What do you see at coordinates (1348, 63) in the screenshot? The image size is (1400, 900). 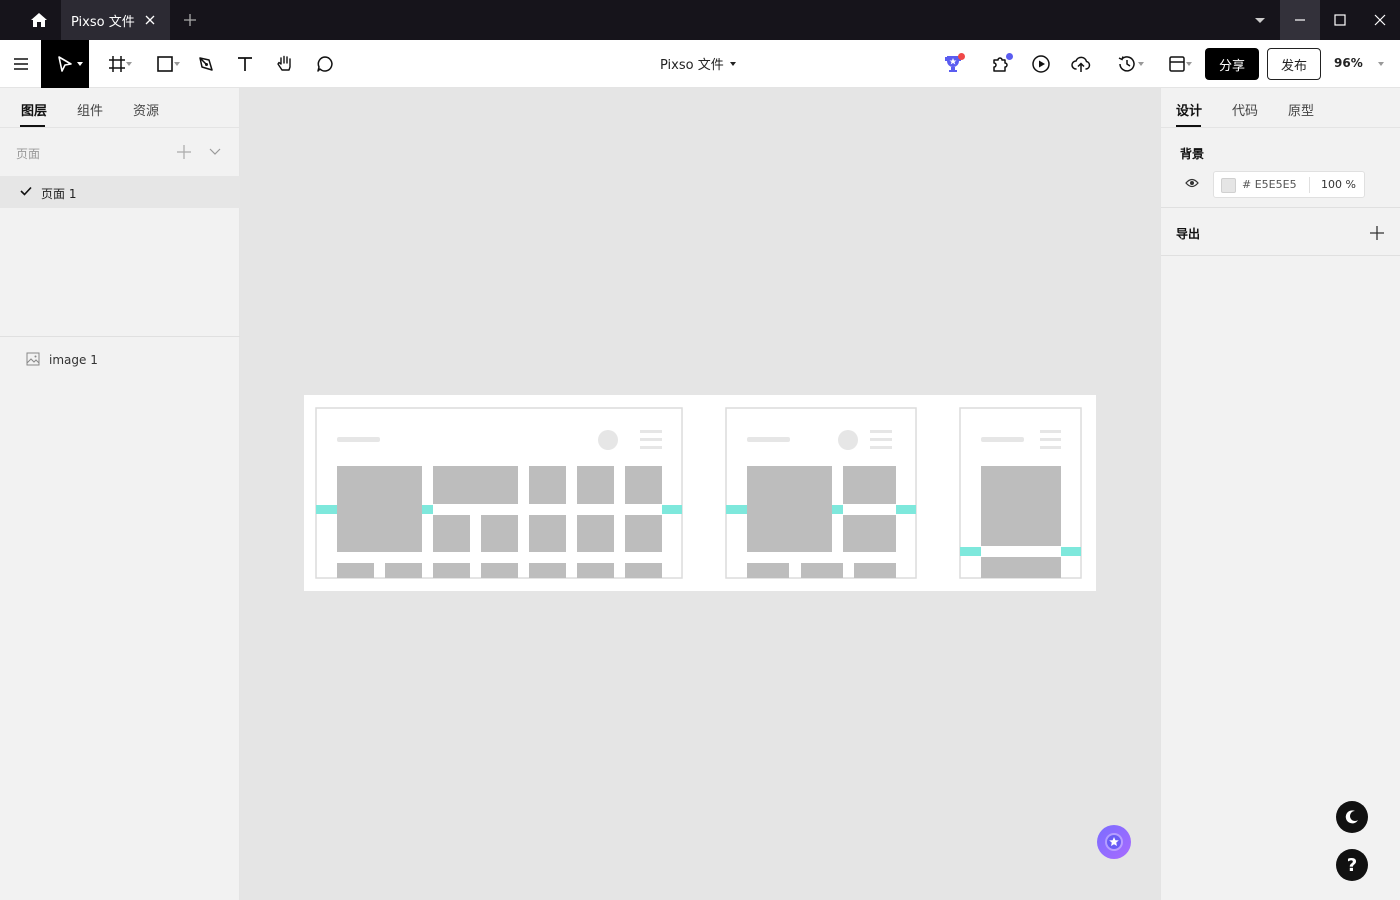 I see `zoom-level: 96%` at bounding box center [1348, 63].